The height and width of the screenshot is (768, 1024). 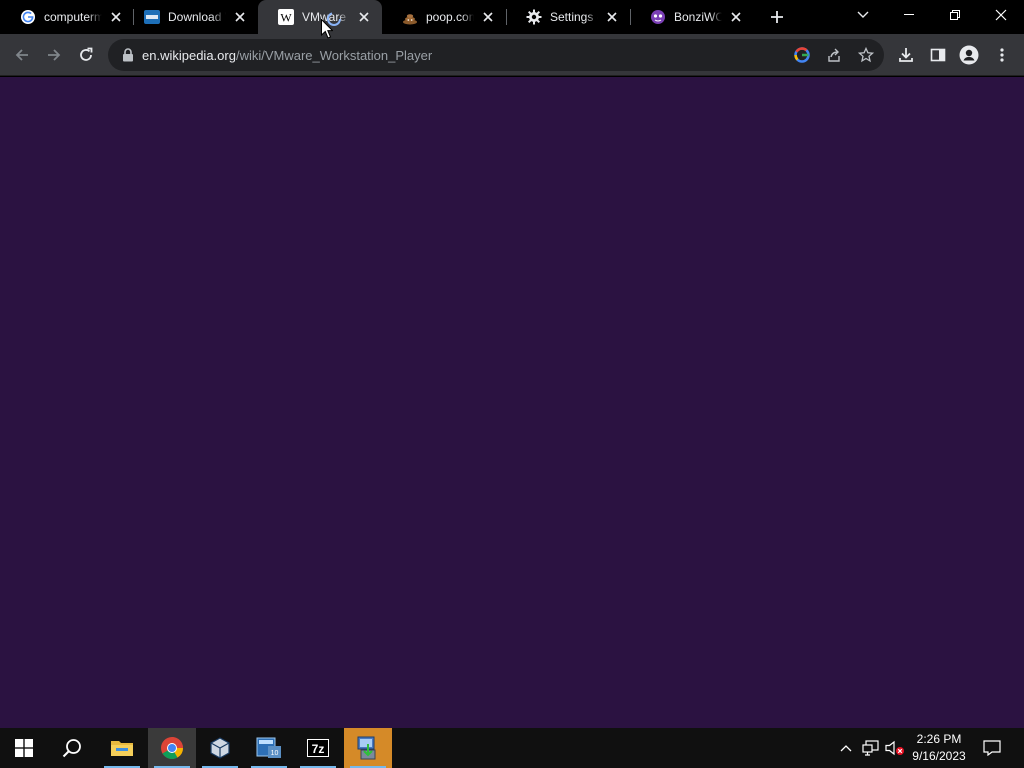 I want to click on lock-icon, so click(x=128, y=55).